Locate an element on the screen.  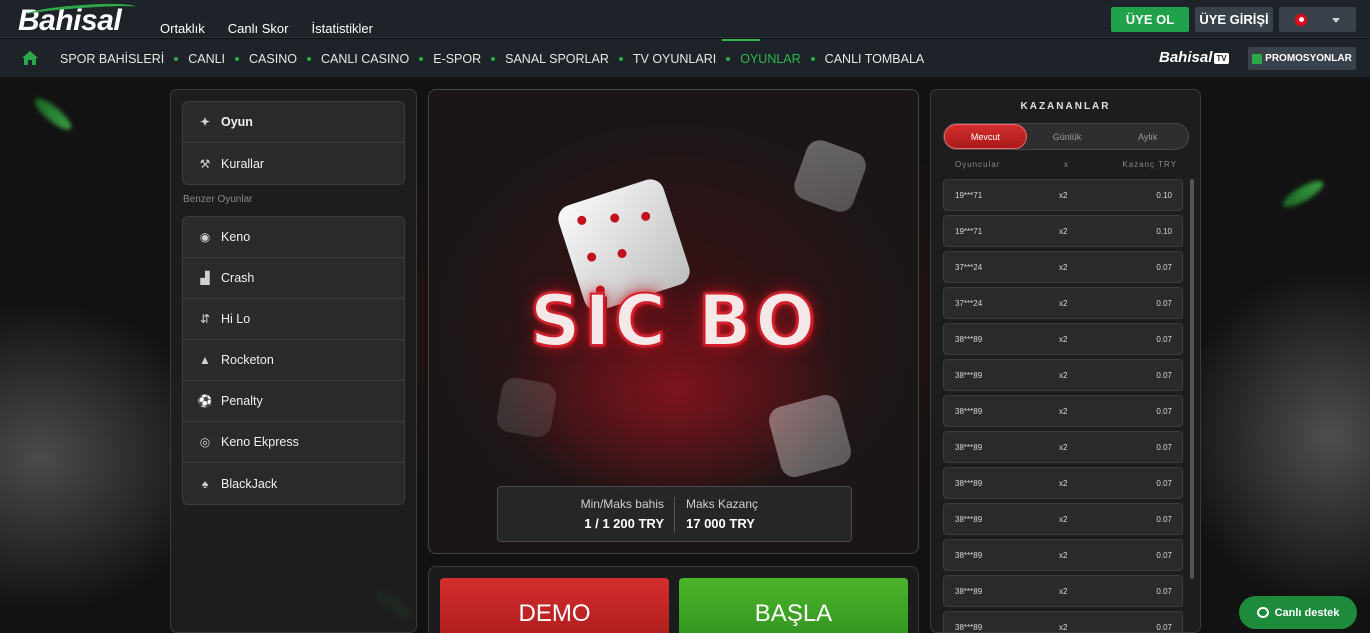
limits-divider is located at coordinates (674, 515).